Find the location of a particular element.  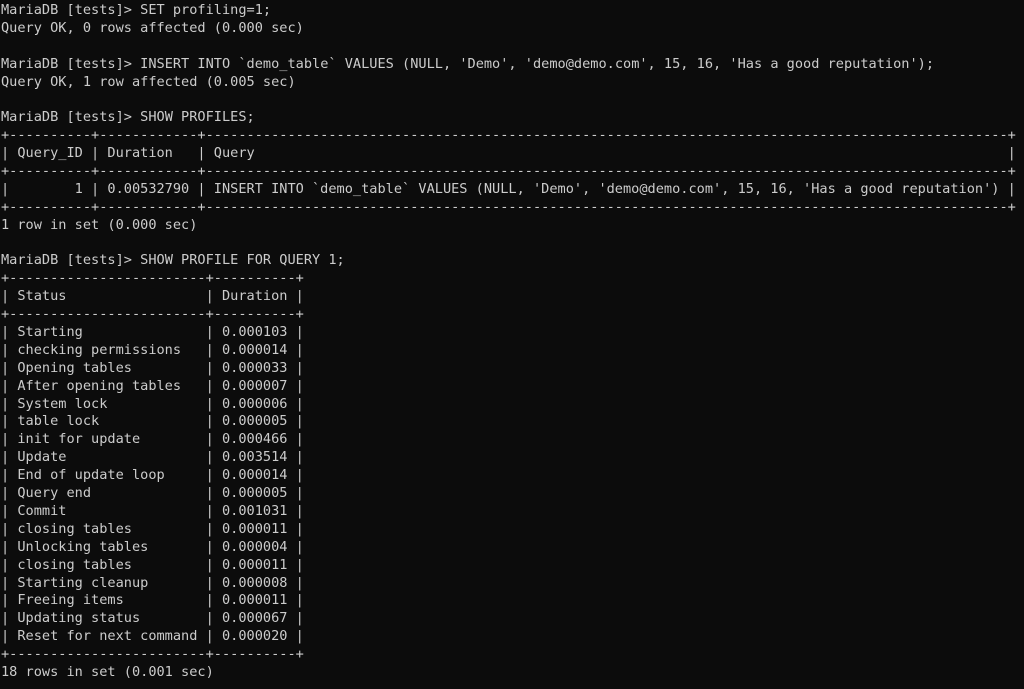

table-row: | Starting cleanup | 0.000008 | is located at coordinates (152, 582).